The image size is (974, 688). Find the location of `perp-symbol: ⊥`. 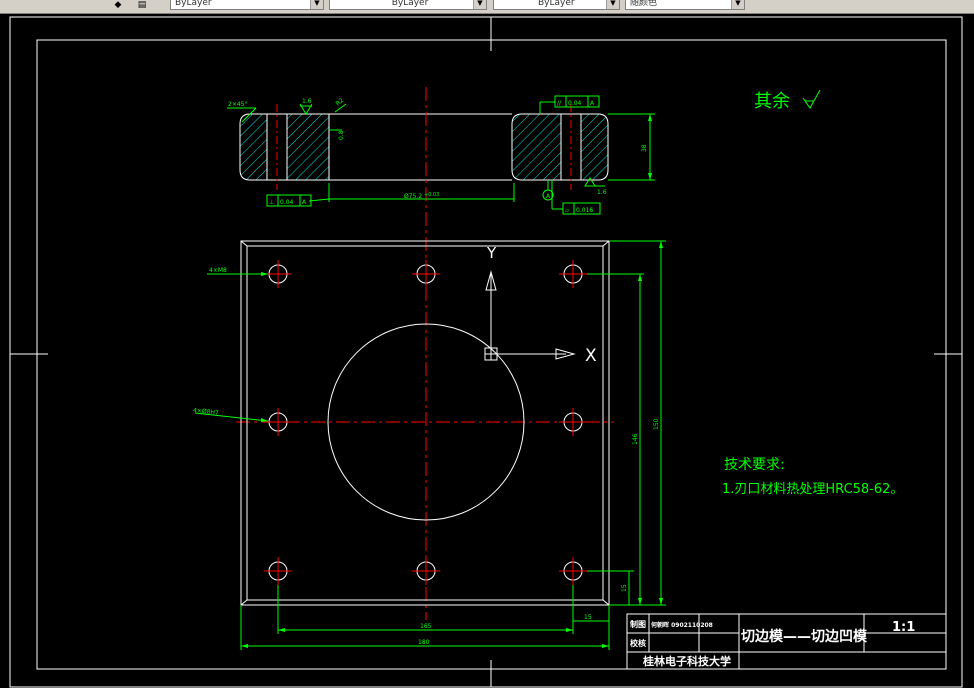

perp-symbol: ⊥ is located at coordinates (271, 202).